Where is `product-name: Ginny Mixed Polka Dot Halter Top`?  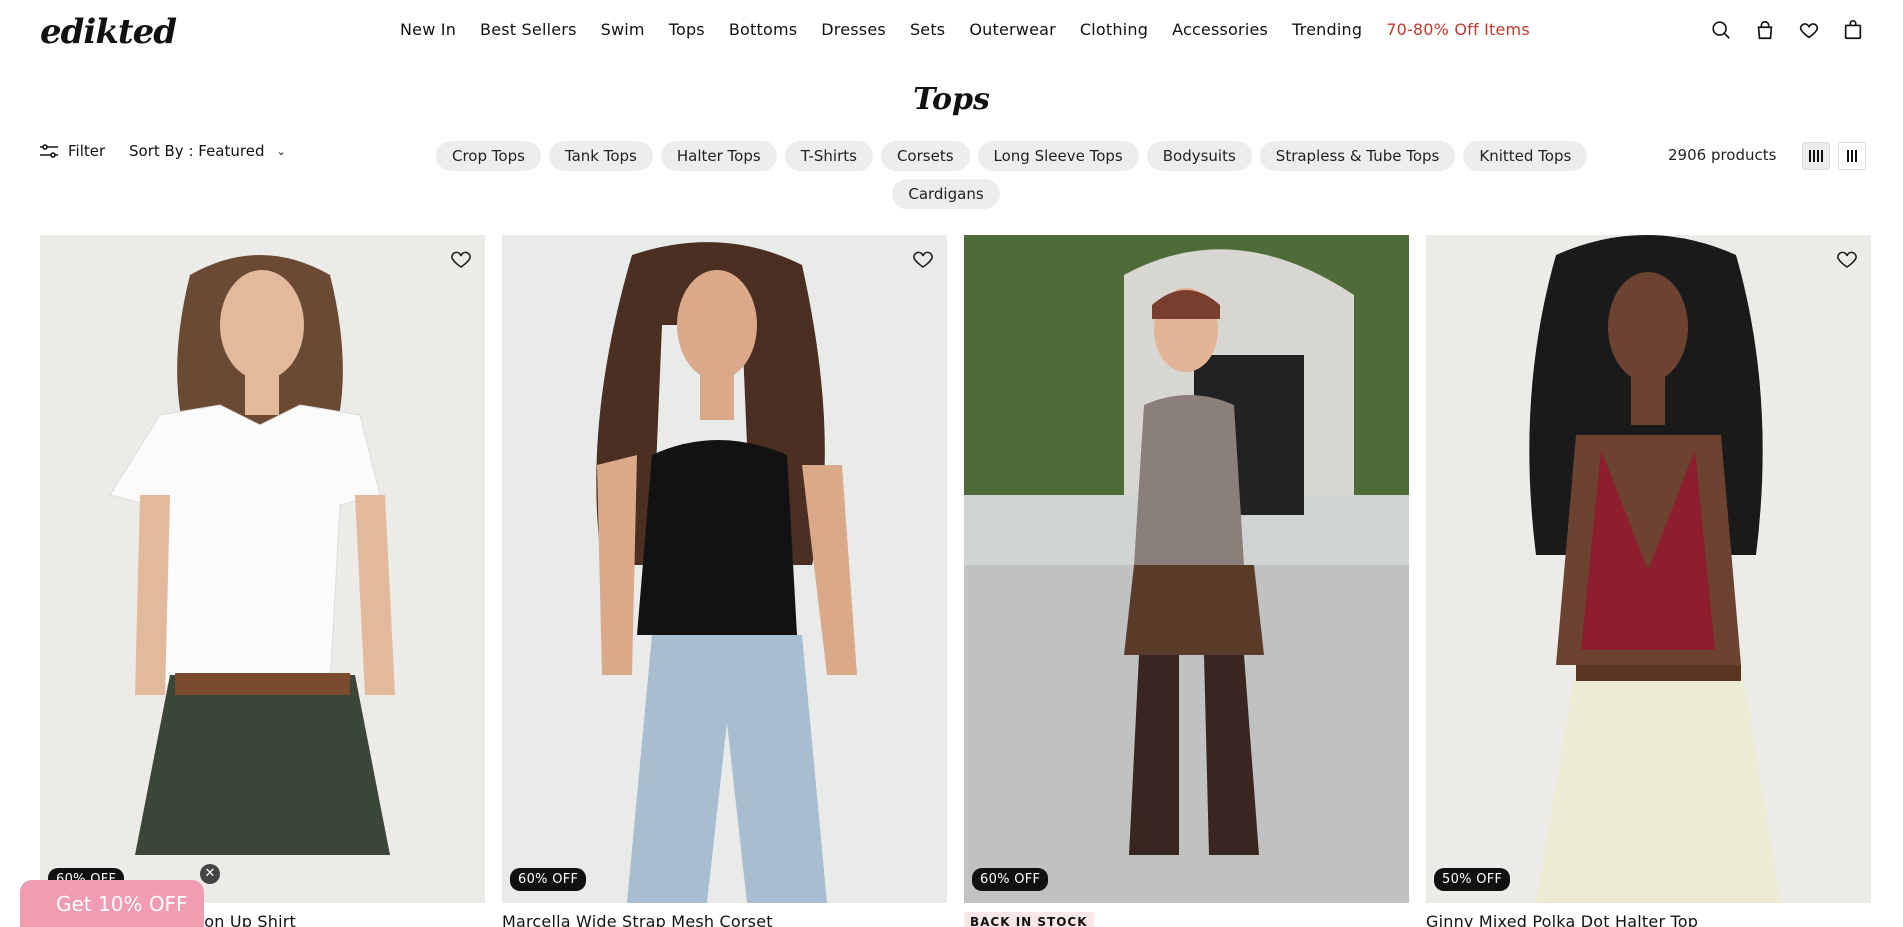
product-name: Ginny Mixed Polka Dot Halter Top is located at coordinates (1562, 919).